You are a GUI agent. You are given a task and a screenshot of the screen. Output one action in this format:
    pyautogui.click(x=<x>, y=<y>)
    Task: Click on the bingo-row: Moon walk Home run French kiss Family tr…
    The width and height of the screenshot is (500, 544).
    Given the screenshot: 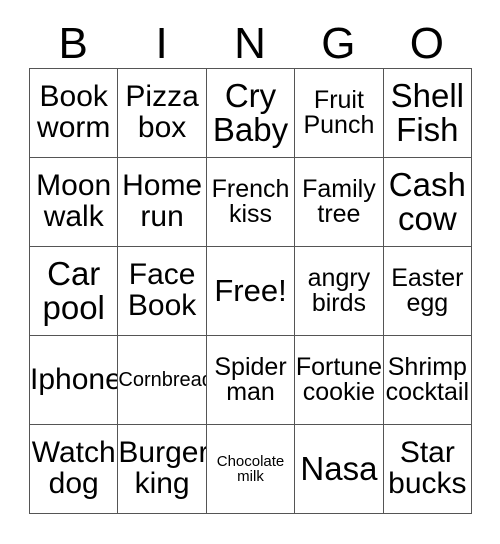 What is the action you would take?
    pyautogui.click(x=251, y=202)
    